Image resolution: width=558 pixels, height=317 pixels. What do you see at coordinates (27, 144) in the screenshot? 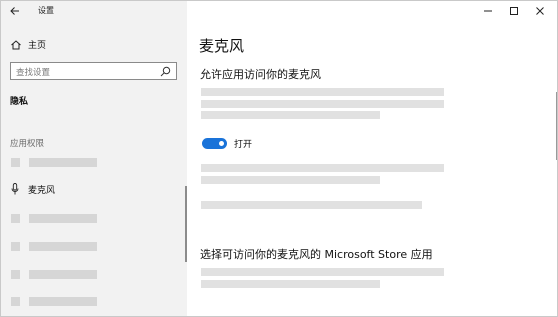
I see `app-permissions-header: 应用权限` at bounding box center [27, 144].